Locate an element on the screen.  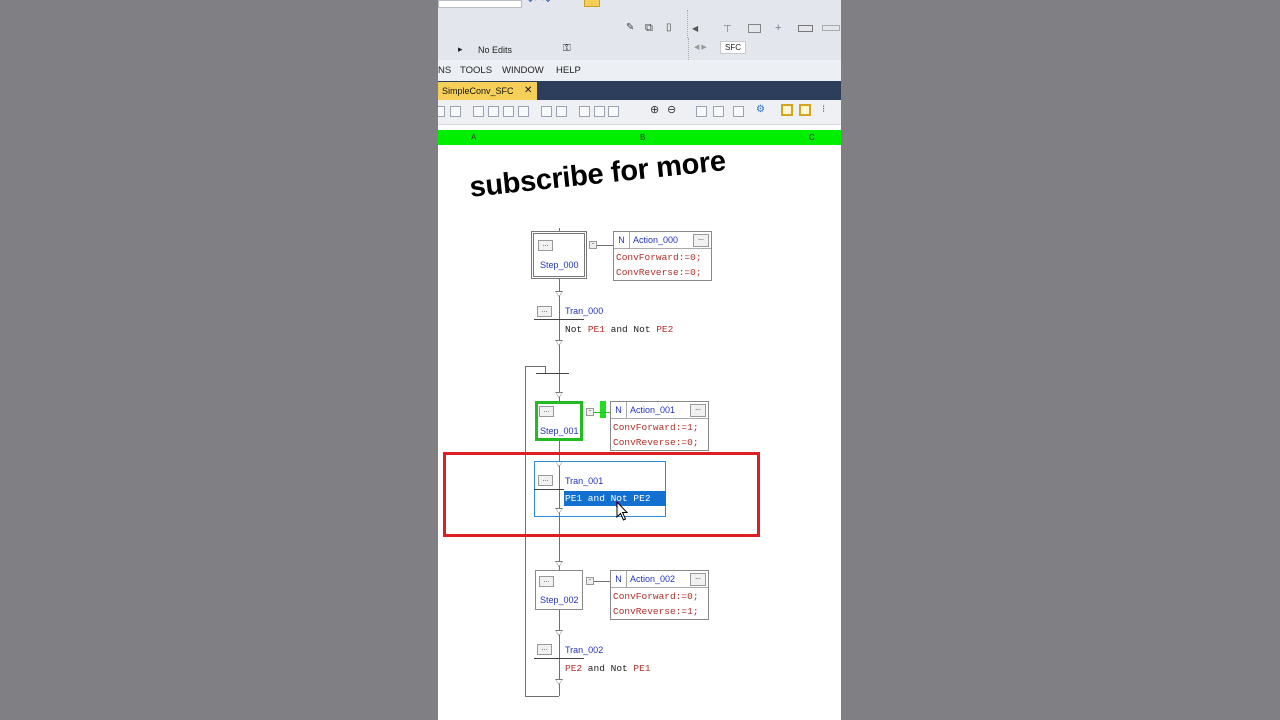
close-icon: ✕ is located at coordinates (528, 90).